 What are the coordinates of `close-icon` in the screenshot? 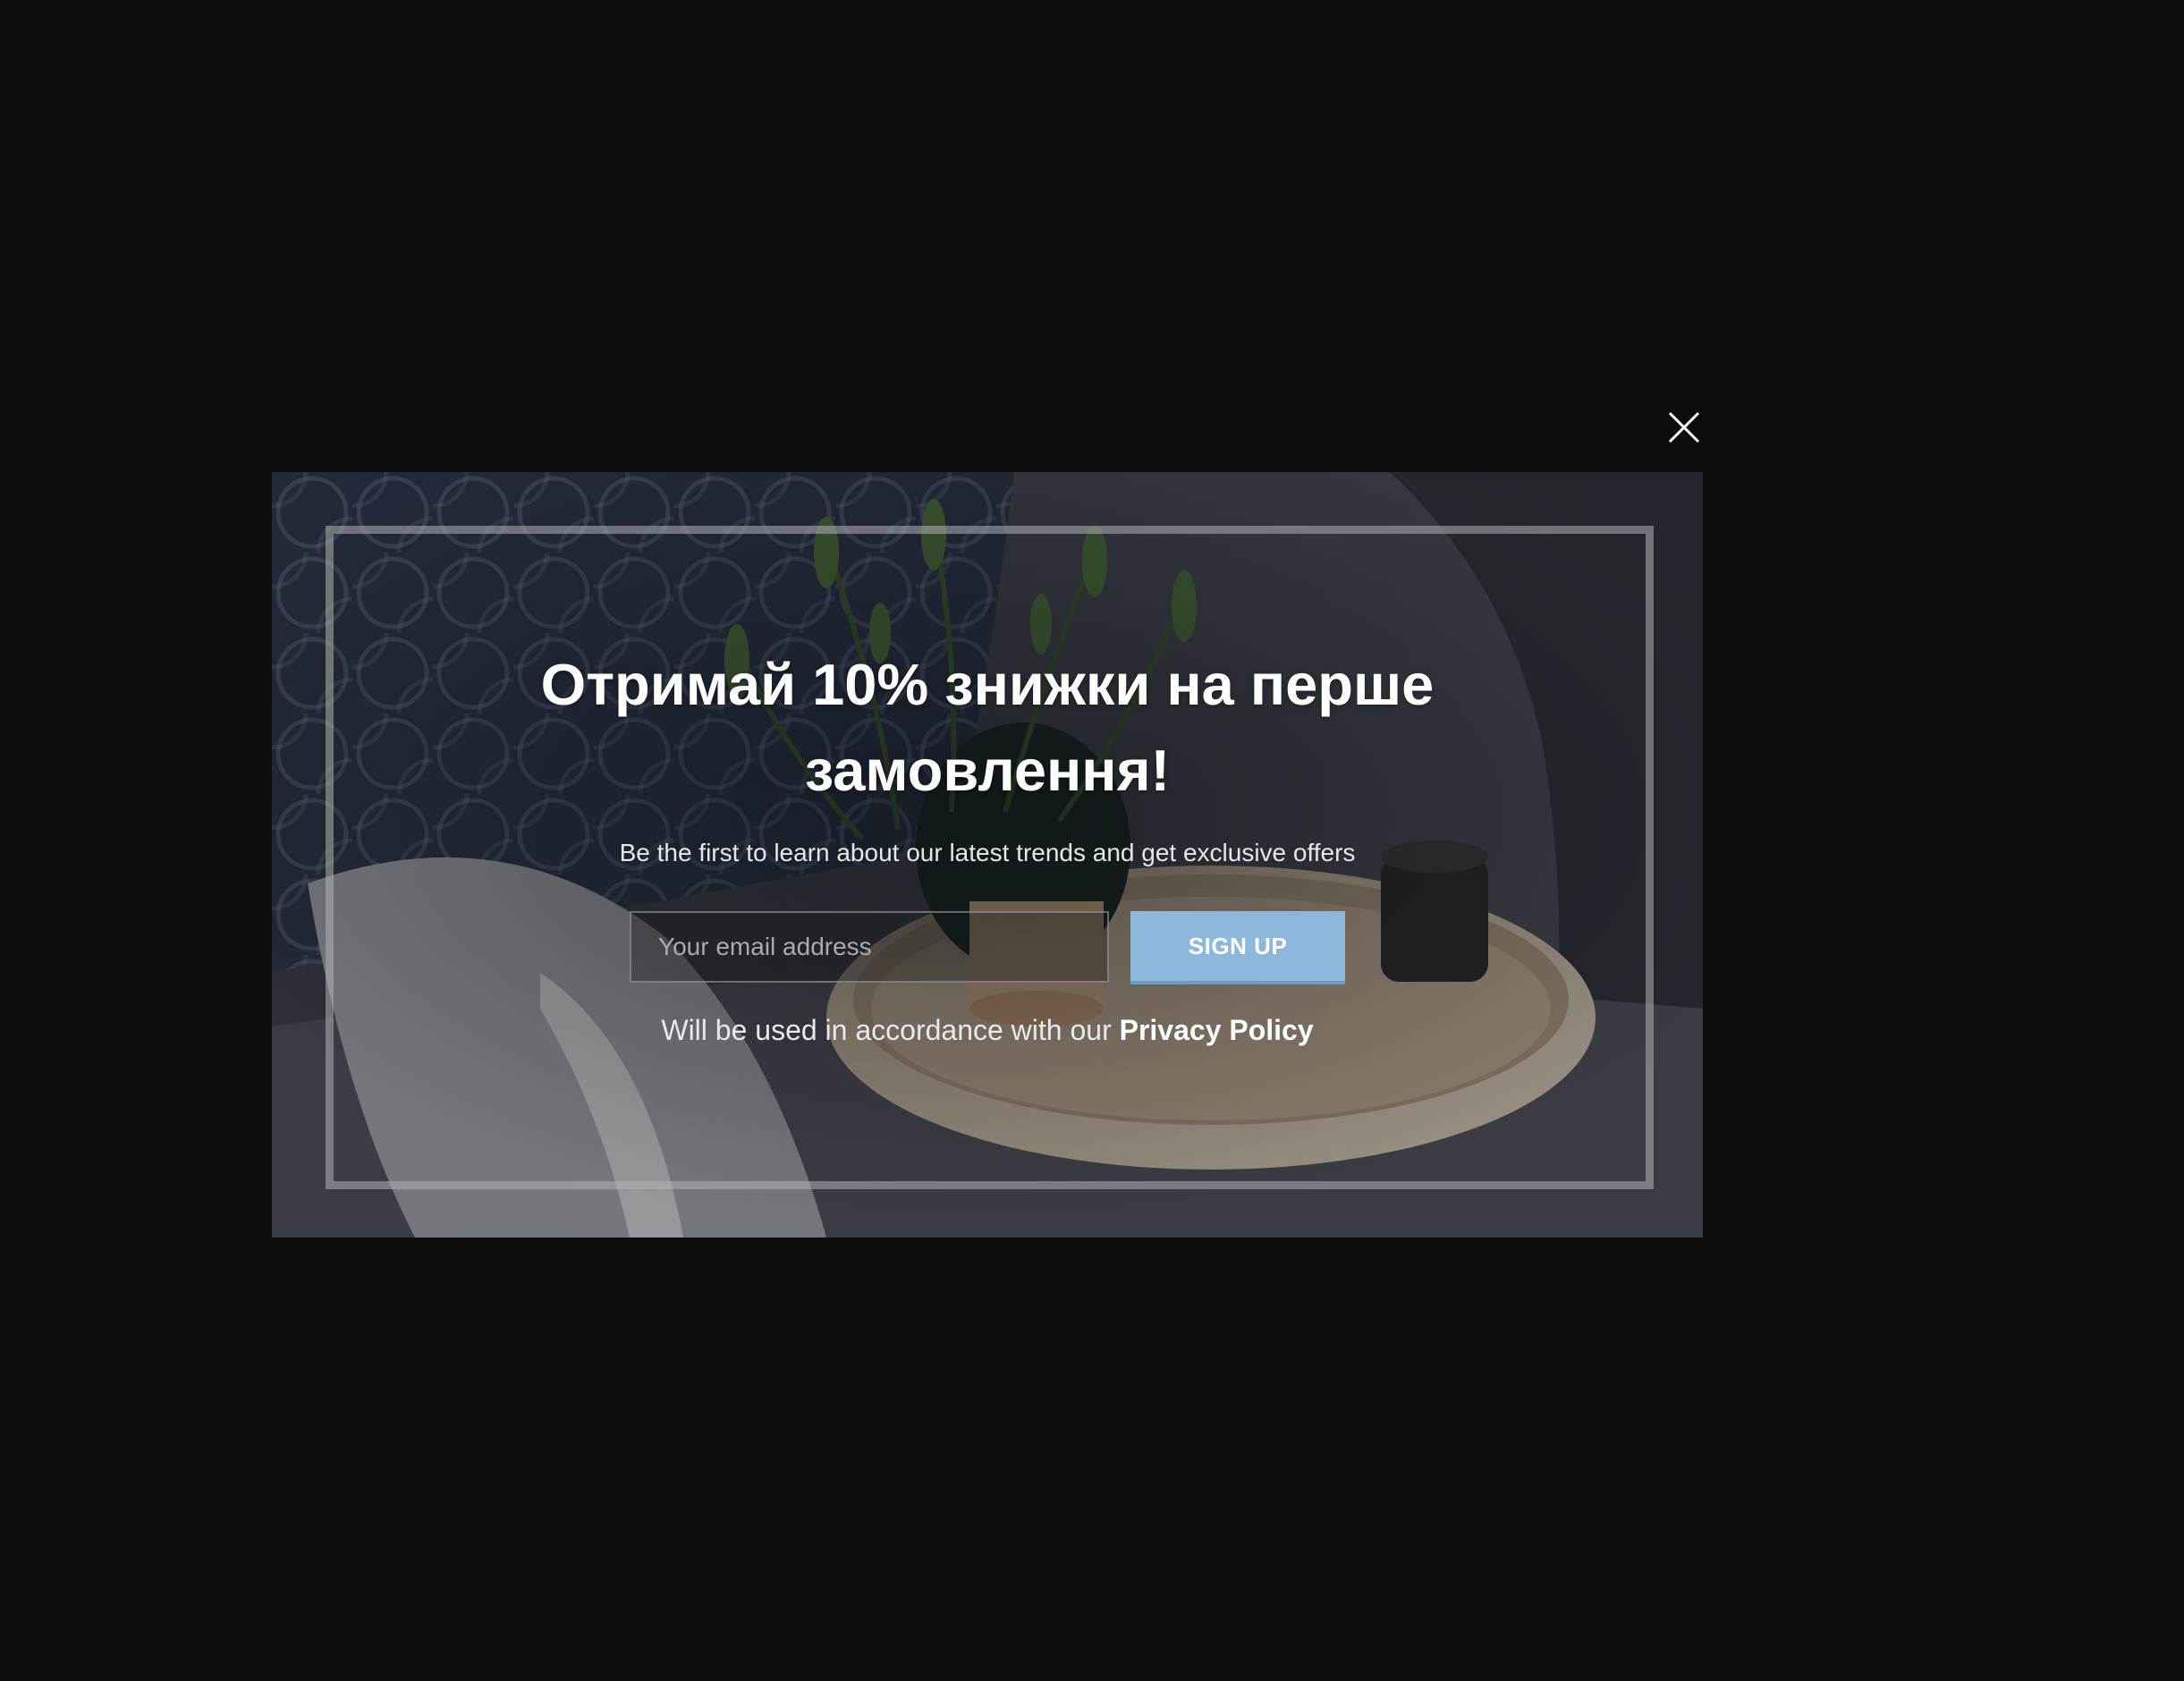 It's located at (1684, 427).